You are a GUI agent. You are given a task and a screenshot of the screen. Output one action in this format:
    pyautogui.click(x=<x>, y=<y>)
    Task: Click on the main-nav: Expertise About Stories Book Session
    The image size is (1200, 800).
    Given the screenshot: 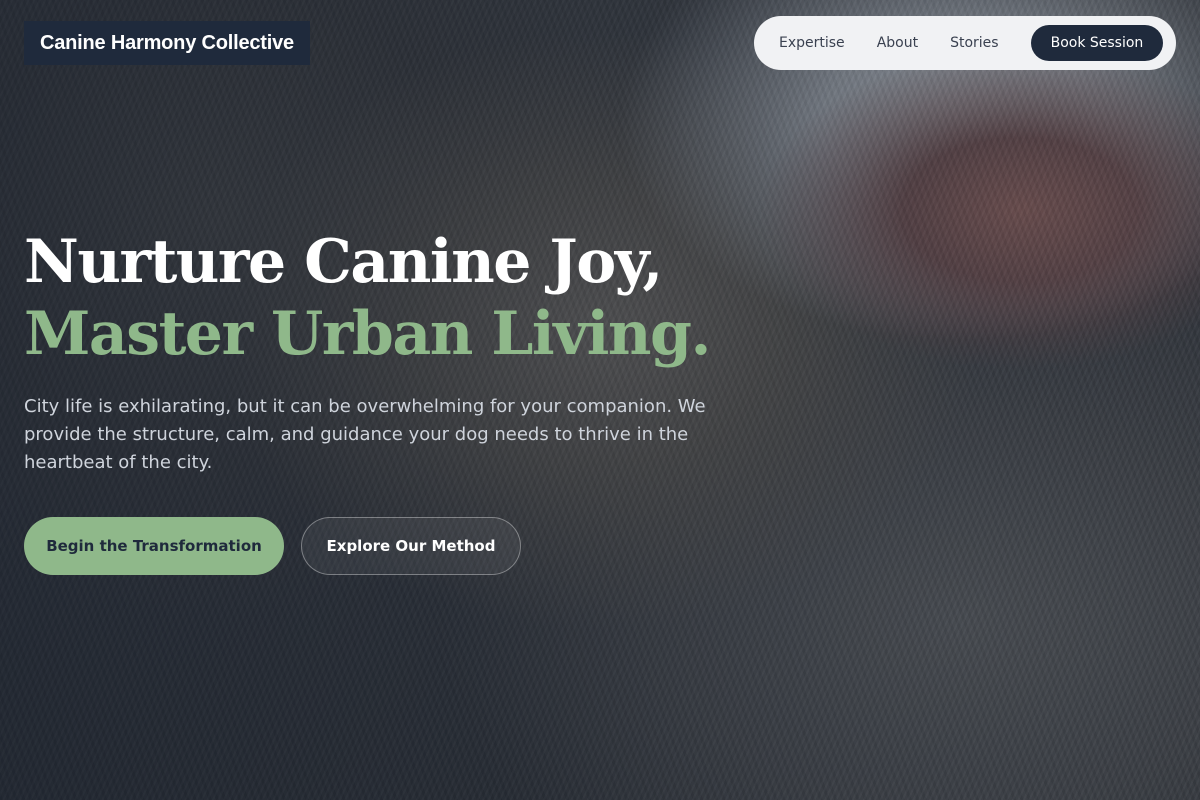 What is the action you would take?
    pyautogui.click(x=965, y=43)
    